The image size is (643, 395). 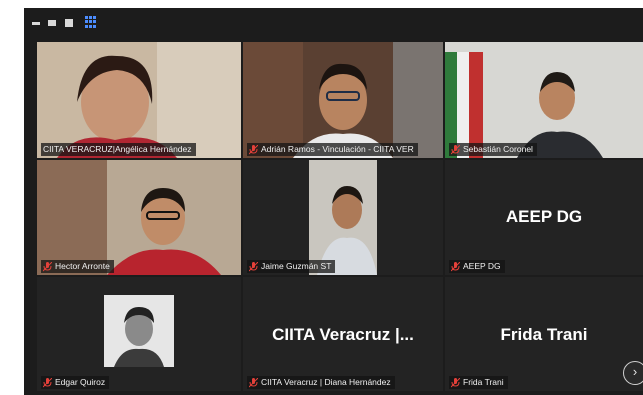 What do you see at coordinates (633, 373) in the screenshot?
I see `next-page-button: ›` at bounding box center [633, 373].